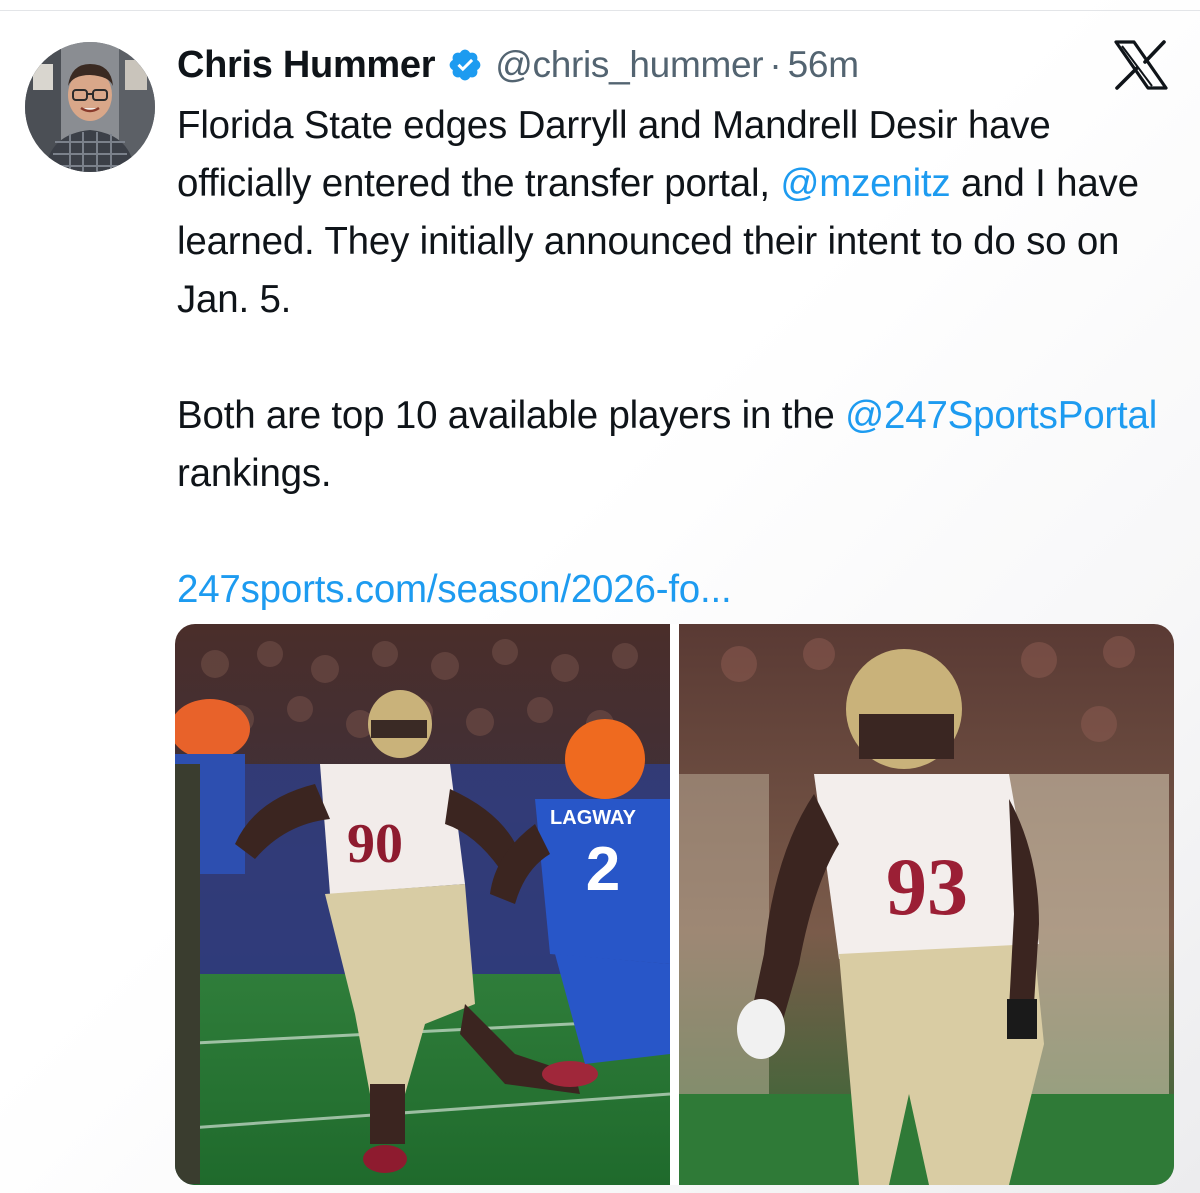  Describe the element at coordinates (823, 65) in the screenshot. I see `tweet-timestamp: 56m` at that location.